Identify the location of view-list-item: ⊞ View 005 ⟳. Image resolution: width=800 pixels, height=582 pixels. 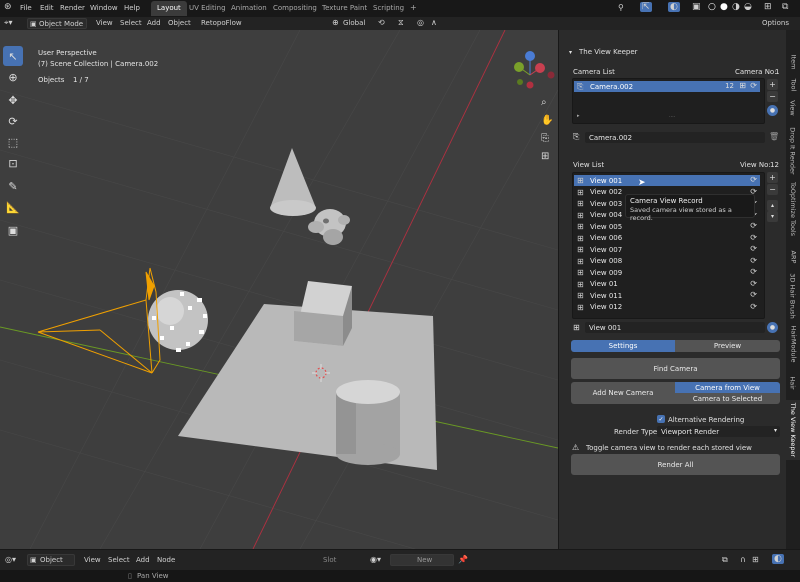
(667, 226).